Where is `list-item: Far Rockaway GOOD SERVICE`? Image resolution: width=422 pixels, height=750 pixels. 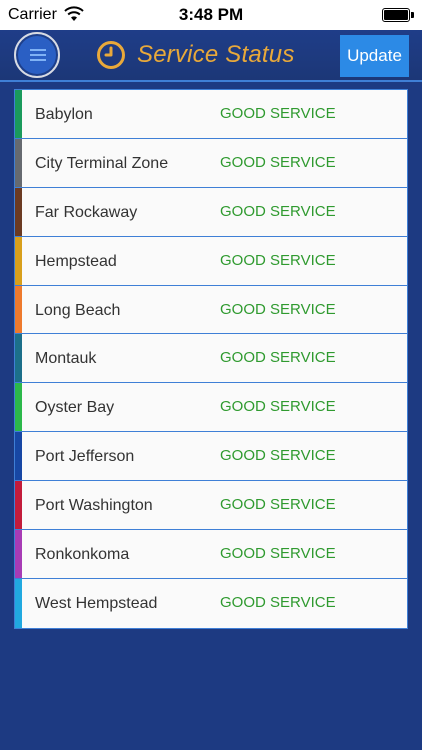 list-item: Far Rockaway GOOD SERVICE is located at coordinates (211, 212).